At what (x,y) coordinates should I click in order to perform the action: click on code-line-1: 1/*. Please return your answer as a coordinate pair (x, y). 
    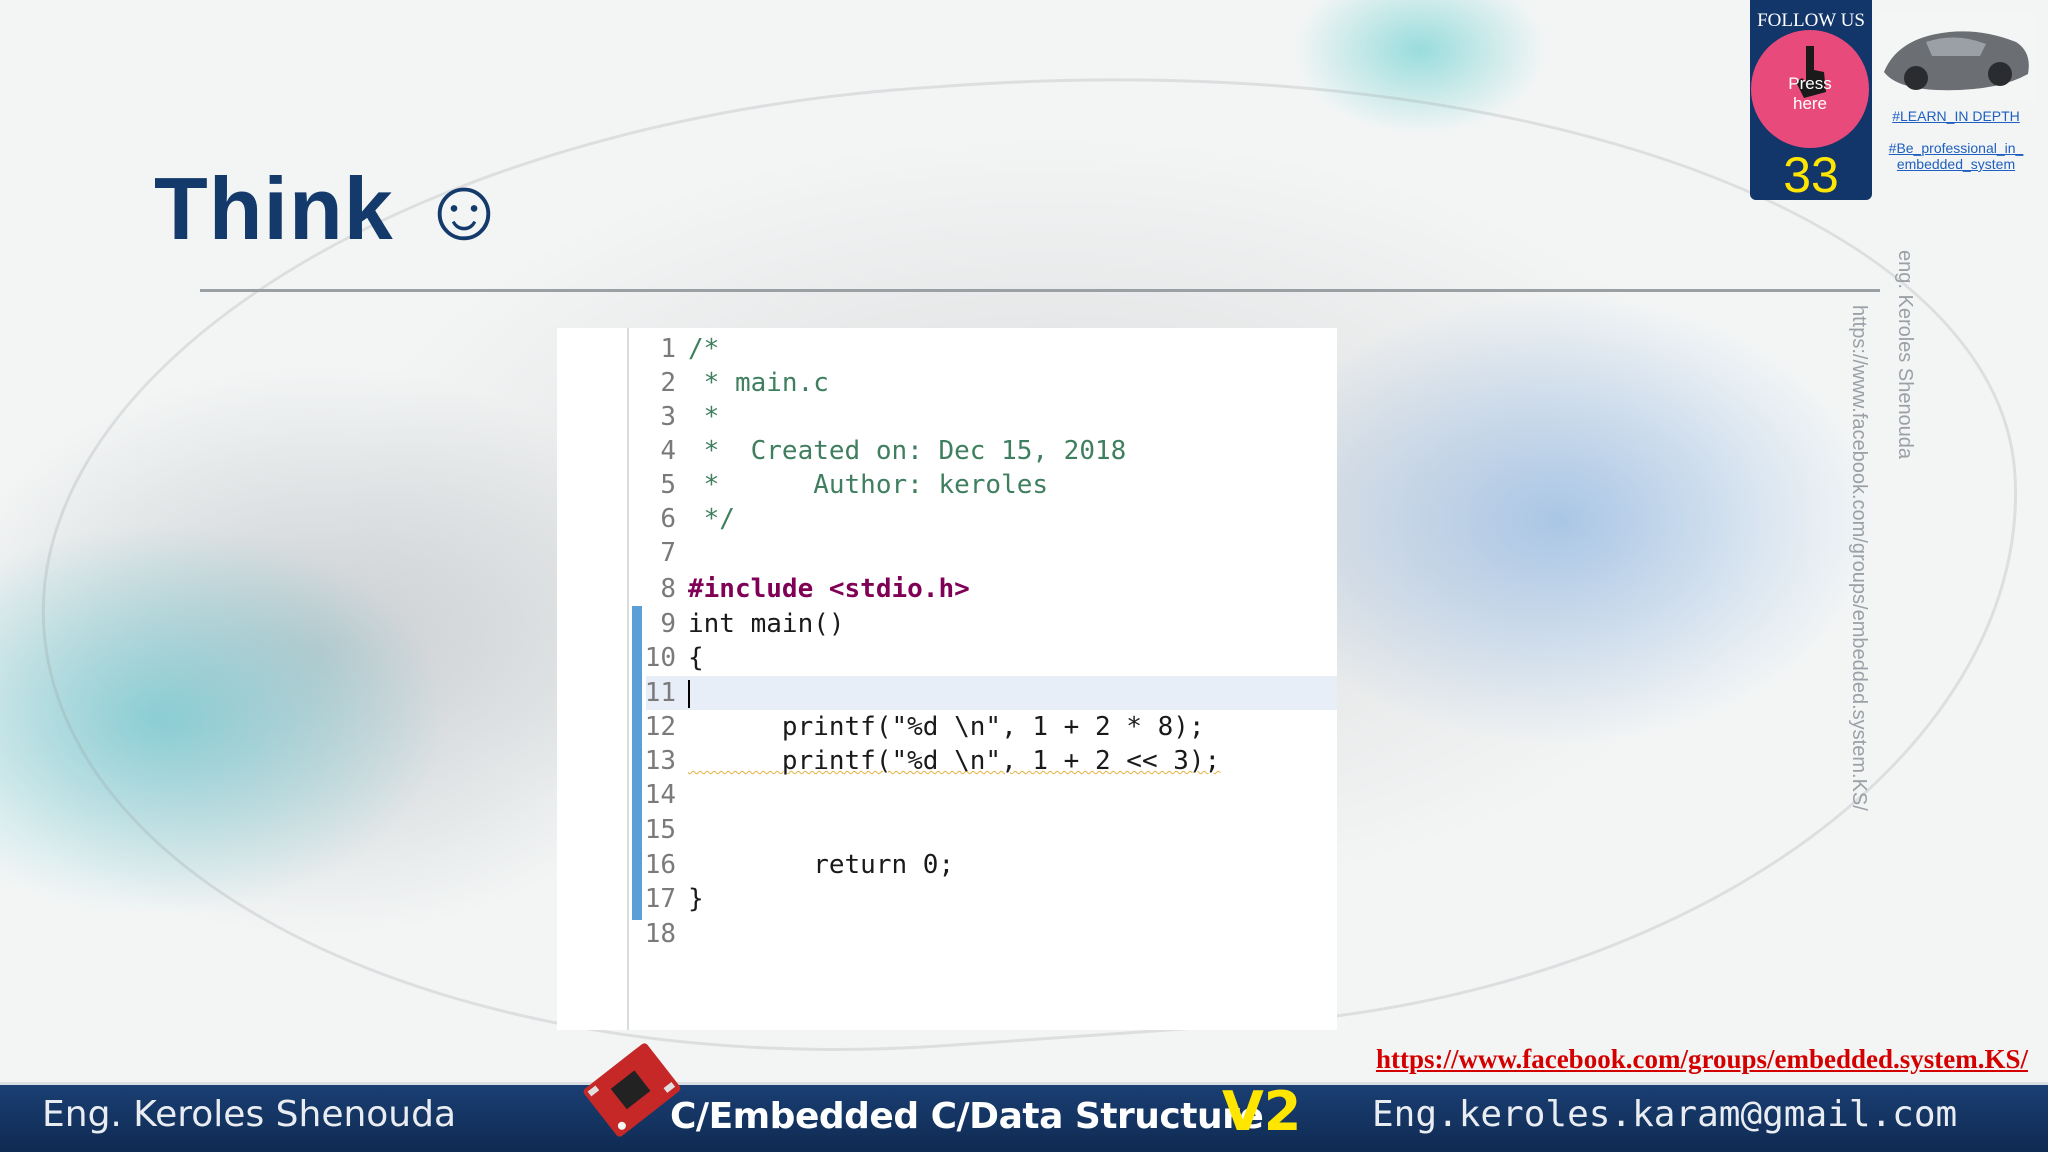
    Looking at the image, I should click on (690, 349).